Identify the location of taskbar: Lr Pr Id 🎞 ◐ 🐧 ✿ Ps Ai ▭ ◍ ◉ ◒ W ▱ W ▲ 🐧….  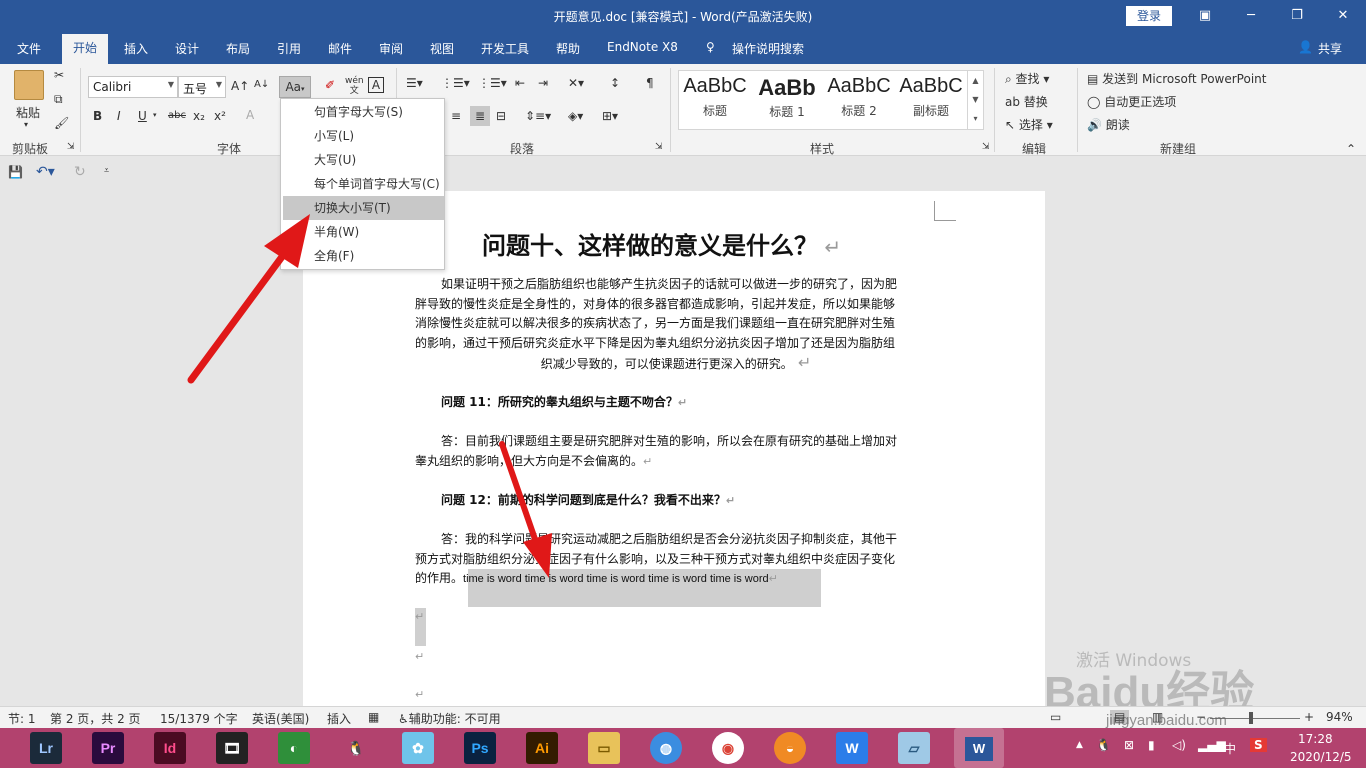
(683, 748).